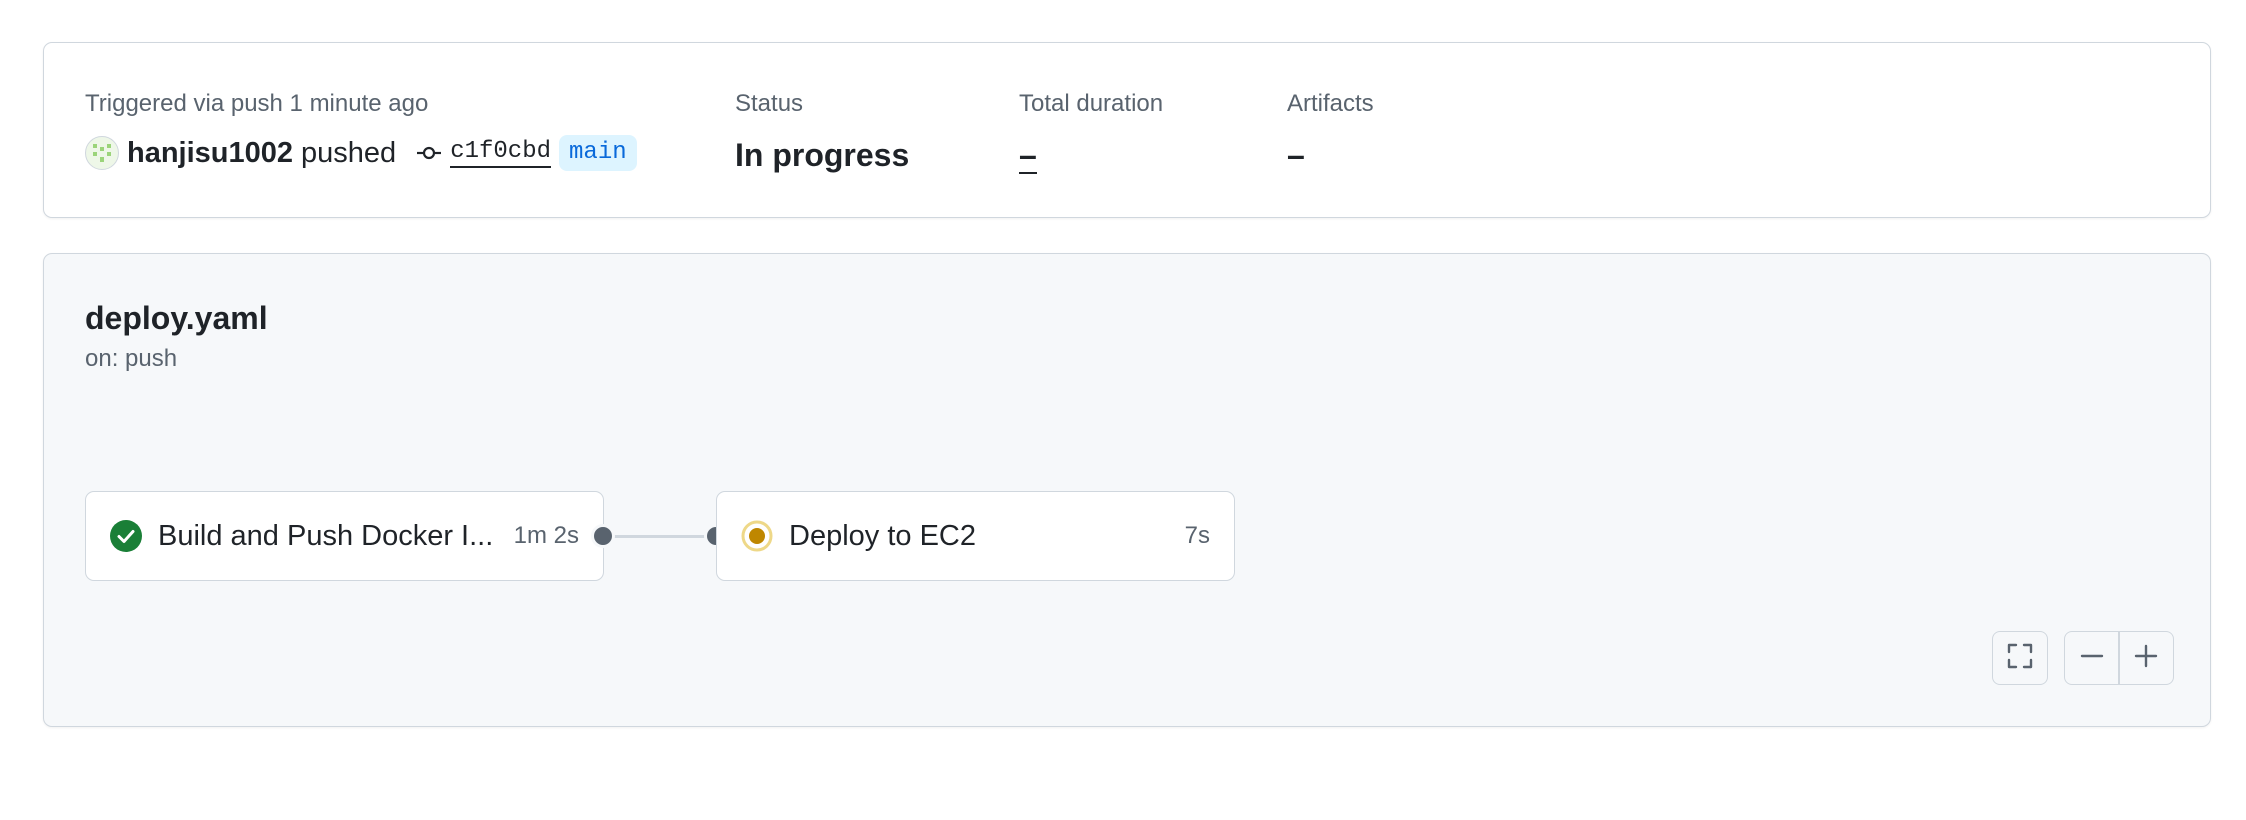 This screenshot has height=820, width=2246. Describe the element at coordinates (882, 535) in the screenshot. I see `job-name: Deploy to EC2` at that location.